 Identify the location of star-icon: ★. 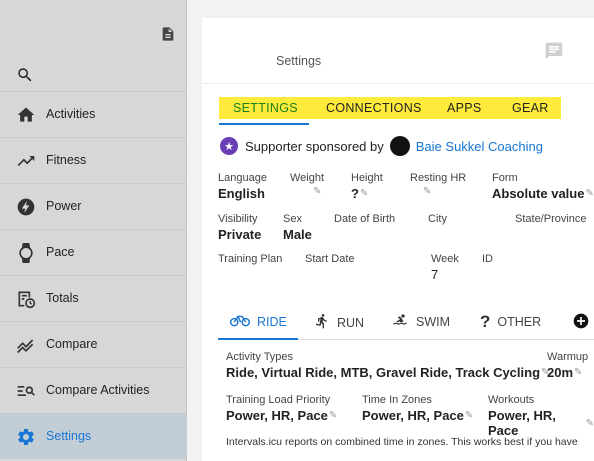
(229, 146).